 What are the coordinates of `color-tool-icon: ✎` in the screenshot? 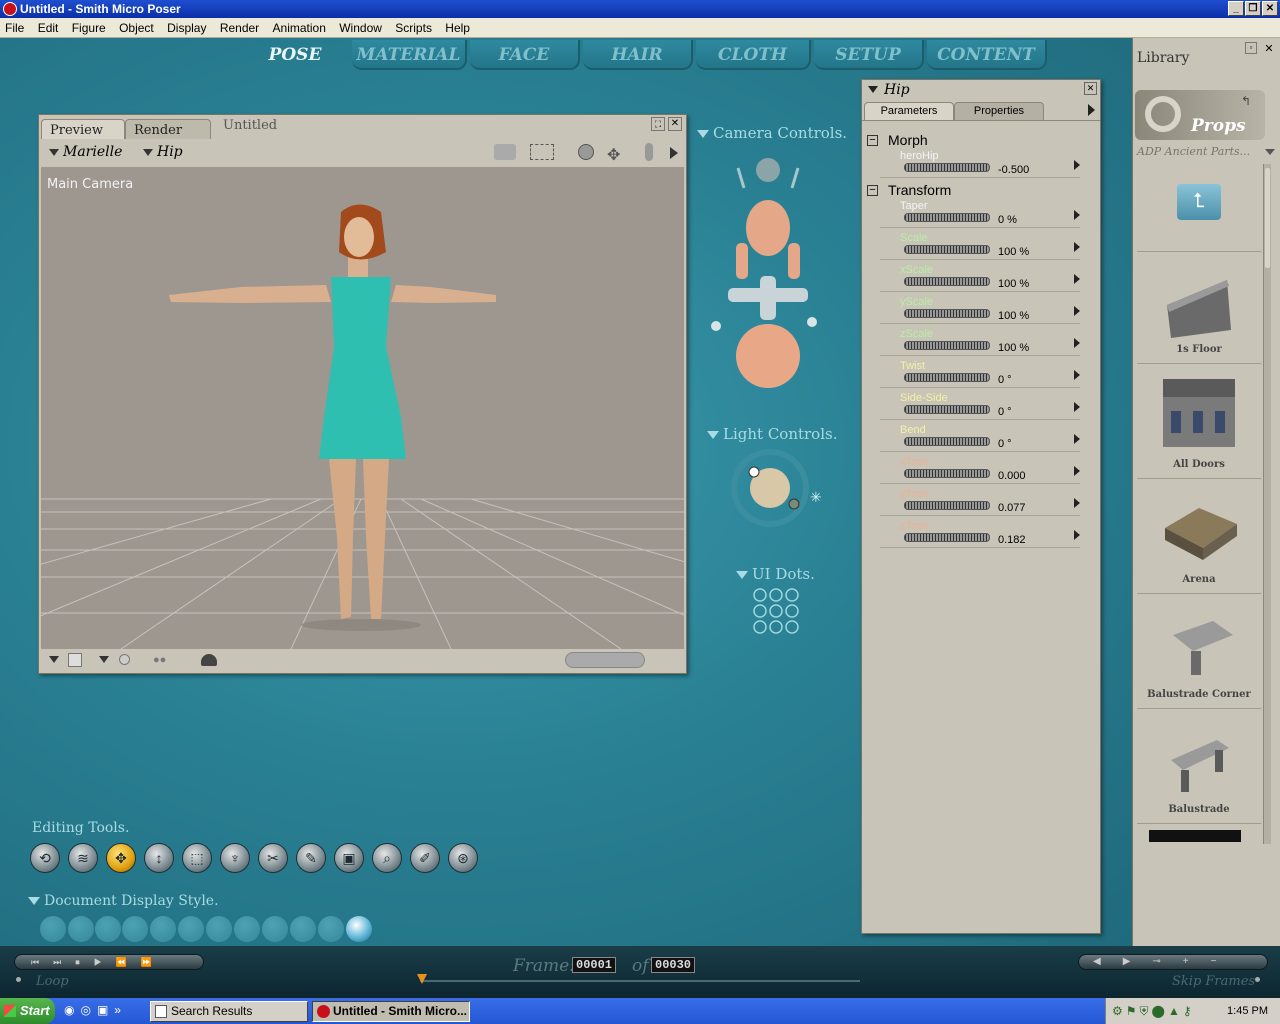 It's located at (311, 858).